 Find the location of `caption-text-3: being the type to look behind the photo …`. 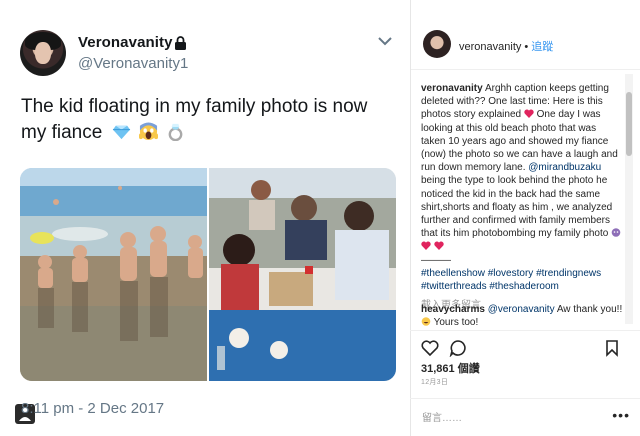

caption-text-3: being the type to look behind the photo … is located at coordinates (517, 207).